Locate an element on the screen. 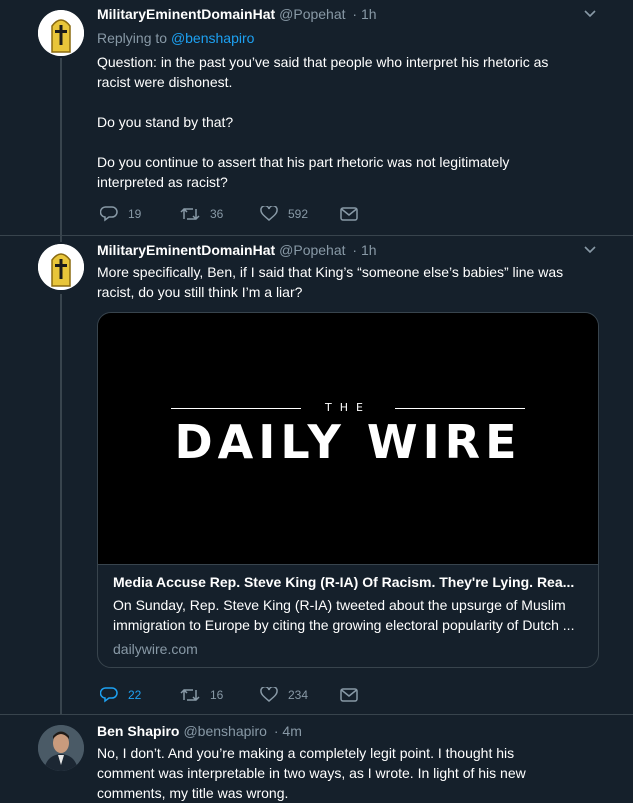 Image resolution: width=633 pixels, height=803 pixels. like-button: 234 is located at coordinates (300, 695).